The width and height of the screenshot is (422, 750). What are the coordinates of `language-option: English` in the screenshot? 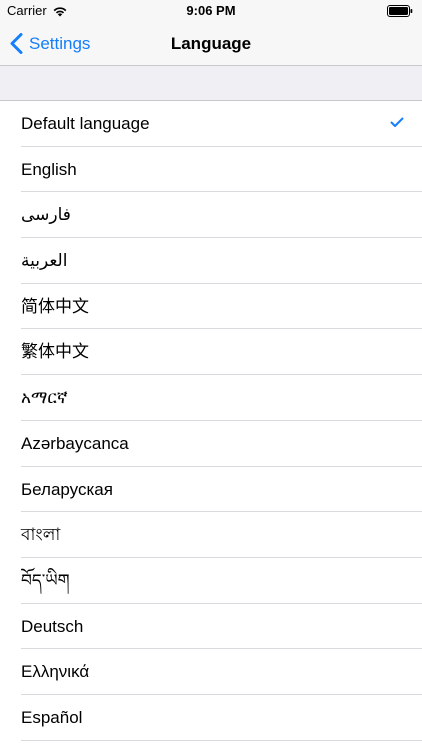 It's located at (211, 170).